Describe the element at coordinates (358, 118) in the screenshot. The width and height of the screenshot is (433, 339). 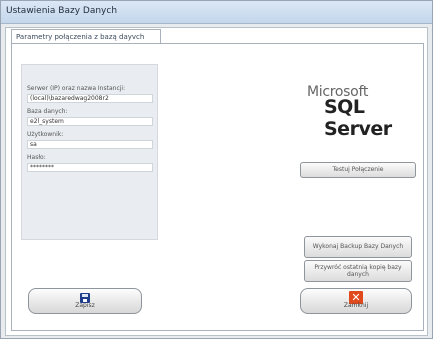
I see `sql-server-logo-text: SQL Server` at that location.